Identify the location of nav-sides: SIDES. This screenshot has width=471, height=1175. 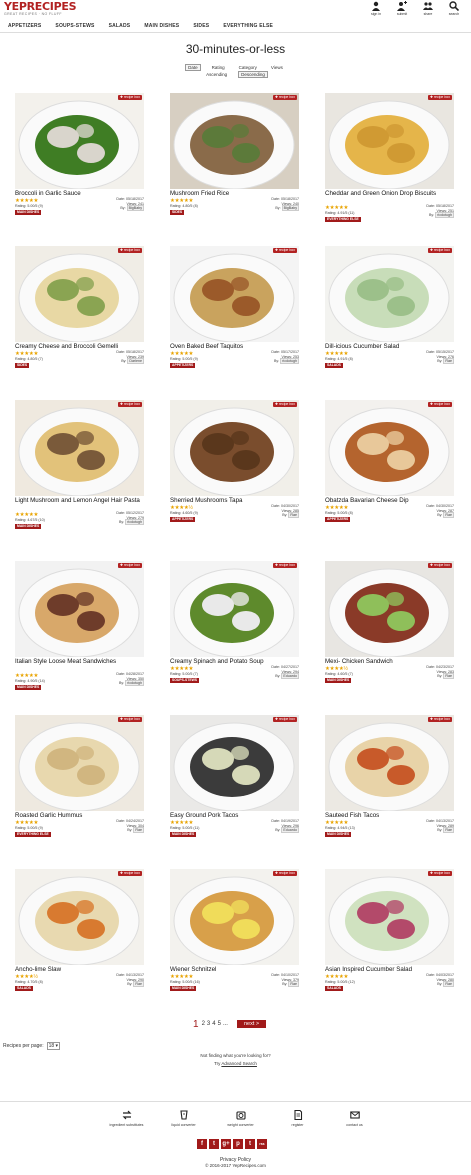
(201, 26).